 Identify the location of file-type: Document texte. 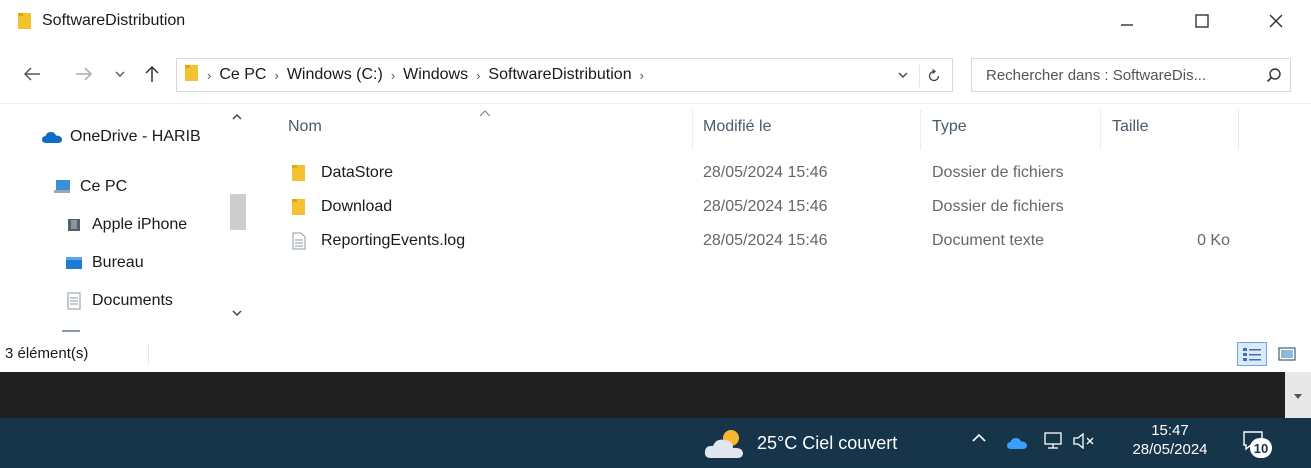
(988, 240).